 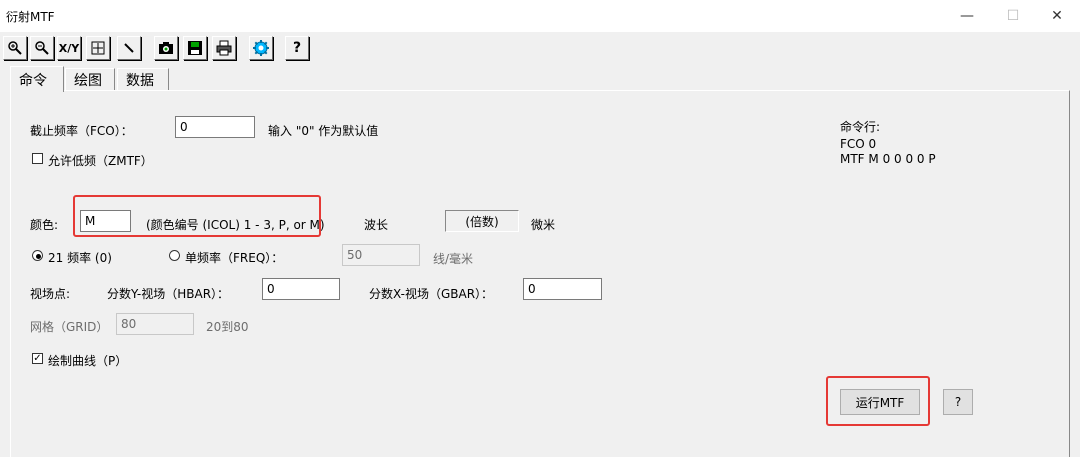 I want to click on print-button, so click(x=224, y=48).